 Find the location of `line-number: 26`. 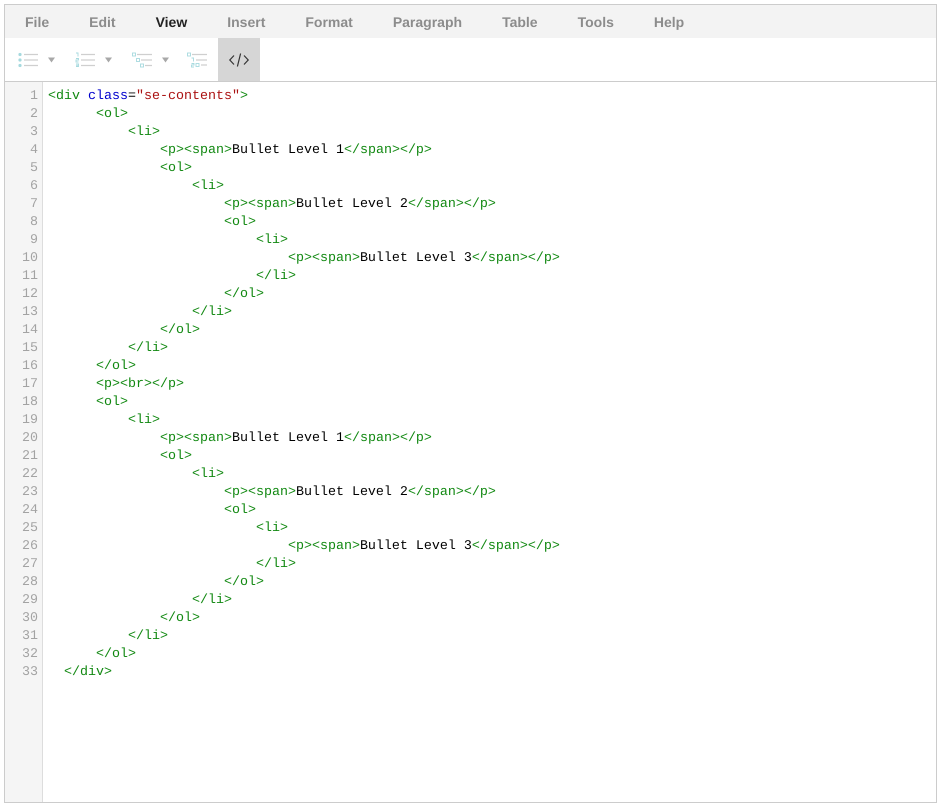

line-number: 26 is located at coordinates (30, 547).